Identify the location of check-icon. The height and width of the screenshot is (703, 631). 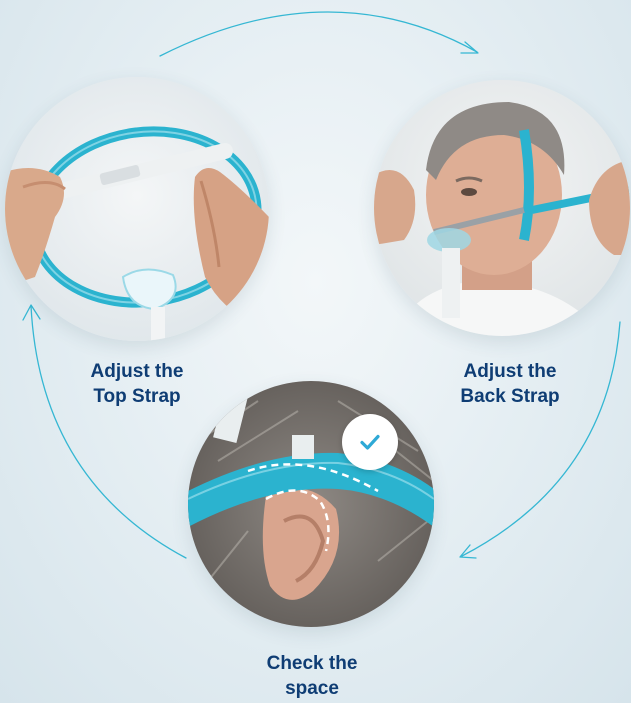
(370, 442).